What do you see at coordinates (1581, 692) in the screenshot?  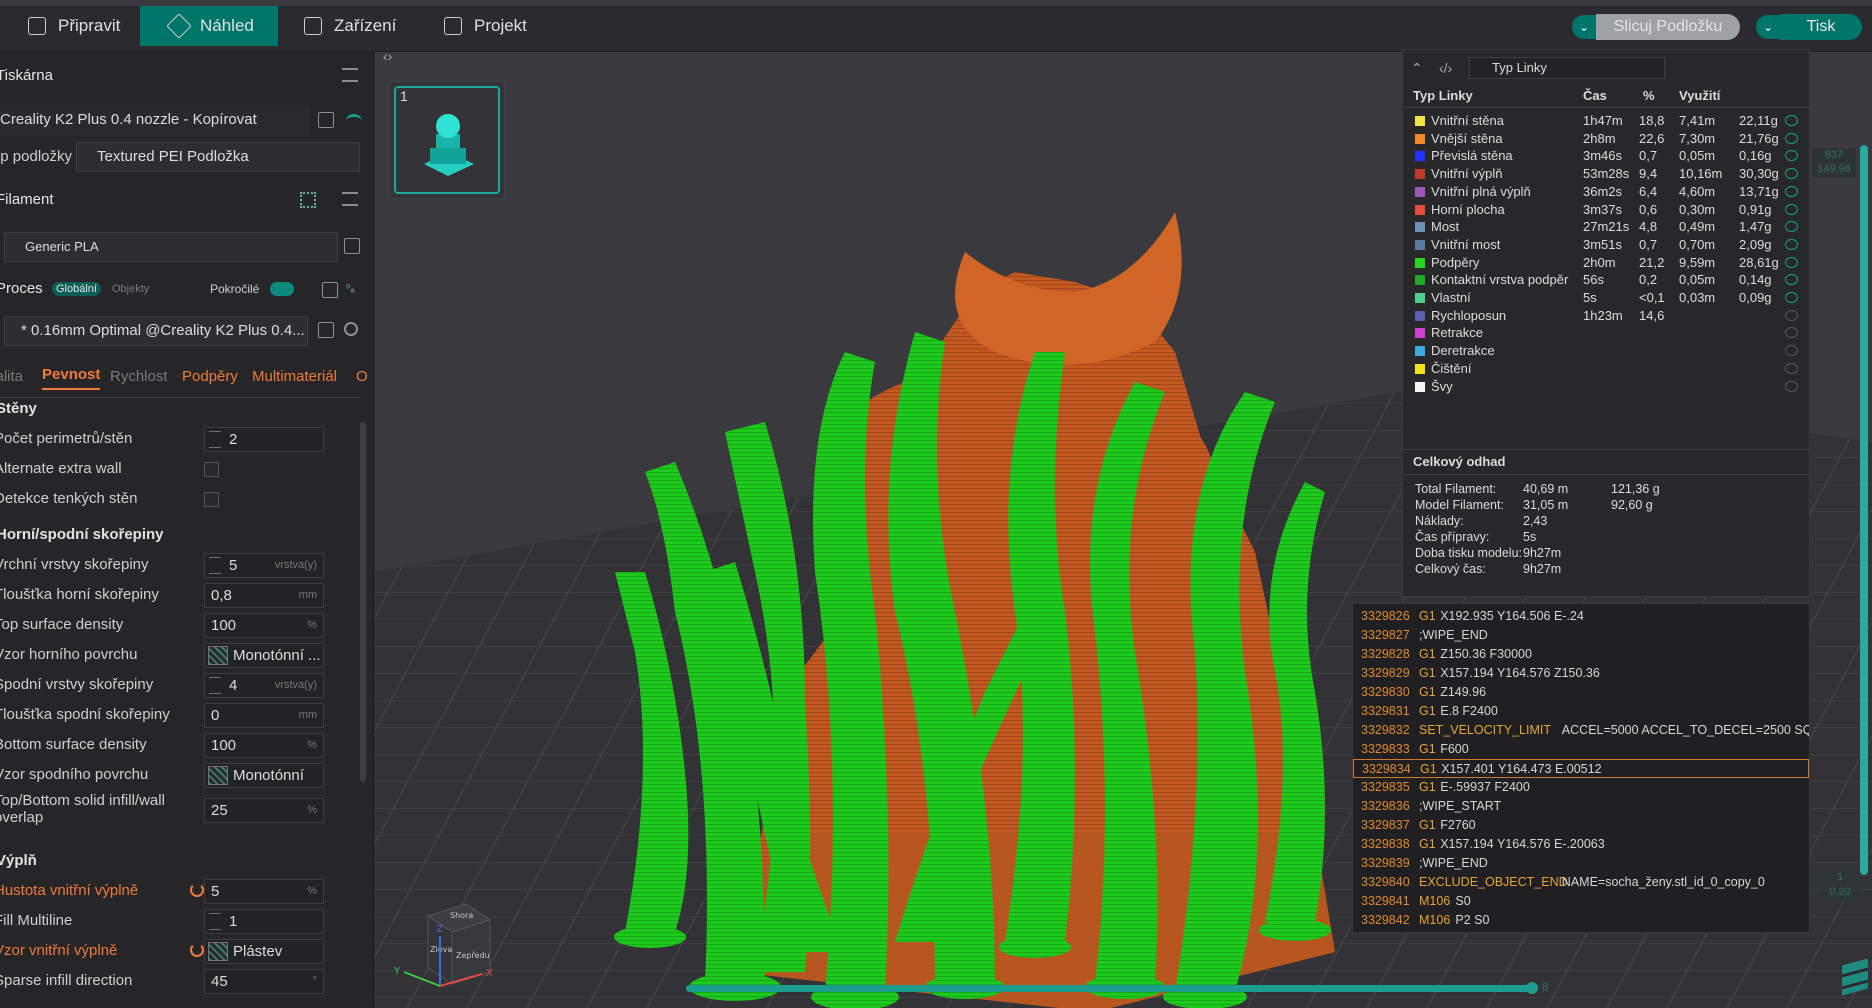 I see `gcode-line: 3329830 G1 Z149.96` at bounding box center [1581, 692].